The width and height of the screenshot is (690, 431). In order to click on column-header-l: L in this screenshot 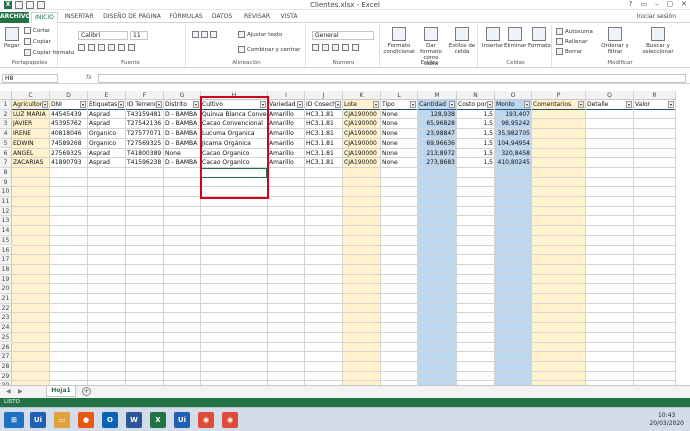, I will do `click(399, 95)`.